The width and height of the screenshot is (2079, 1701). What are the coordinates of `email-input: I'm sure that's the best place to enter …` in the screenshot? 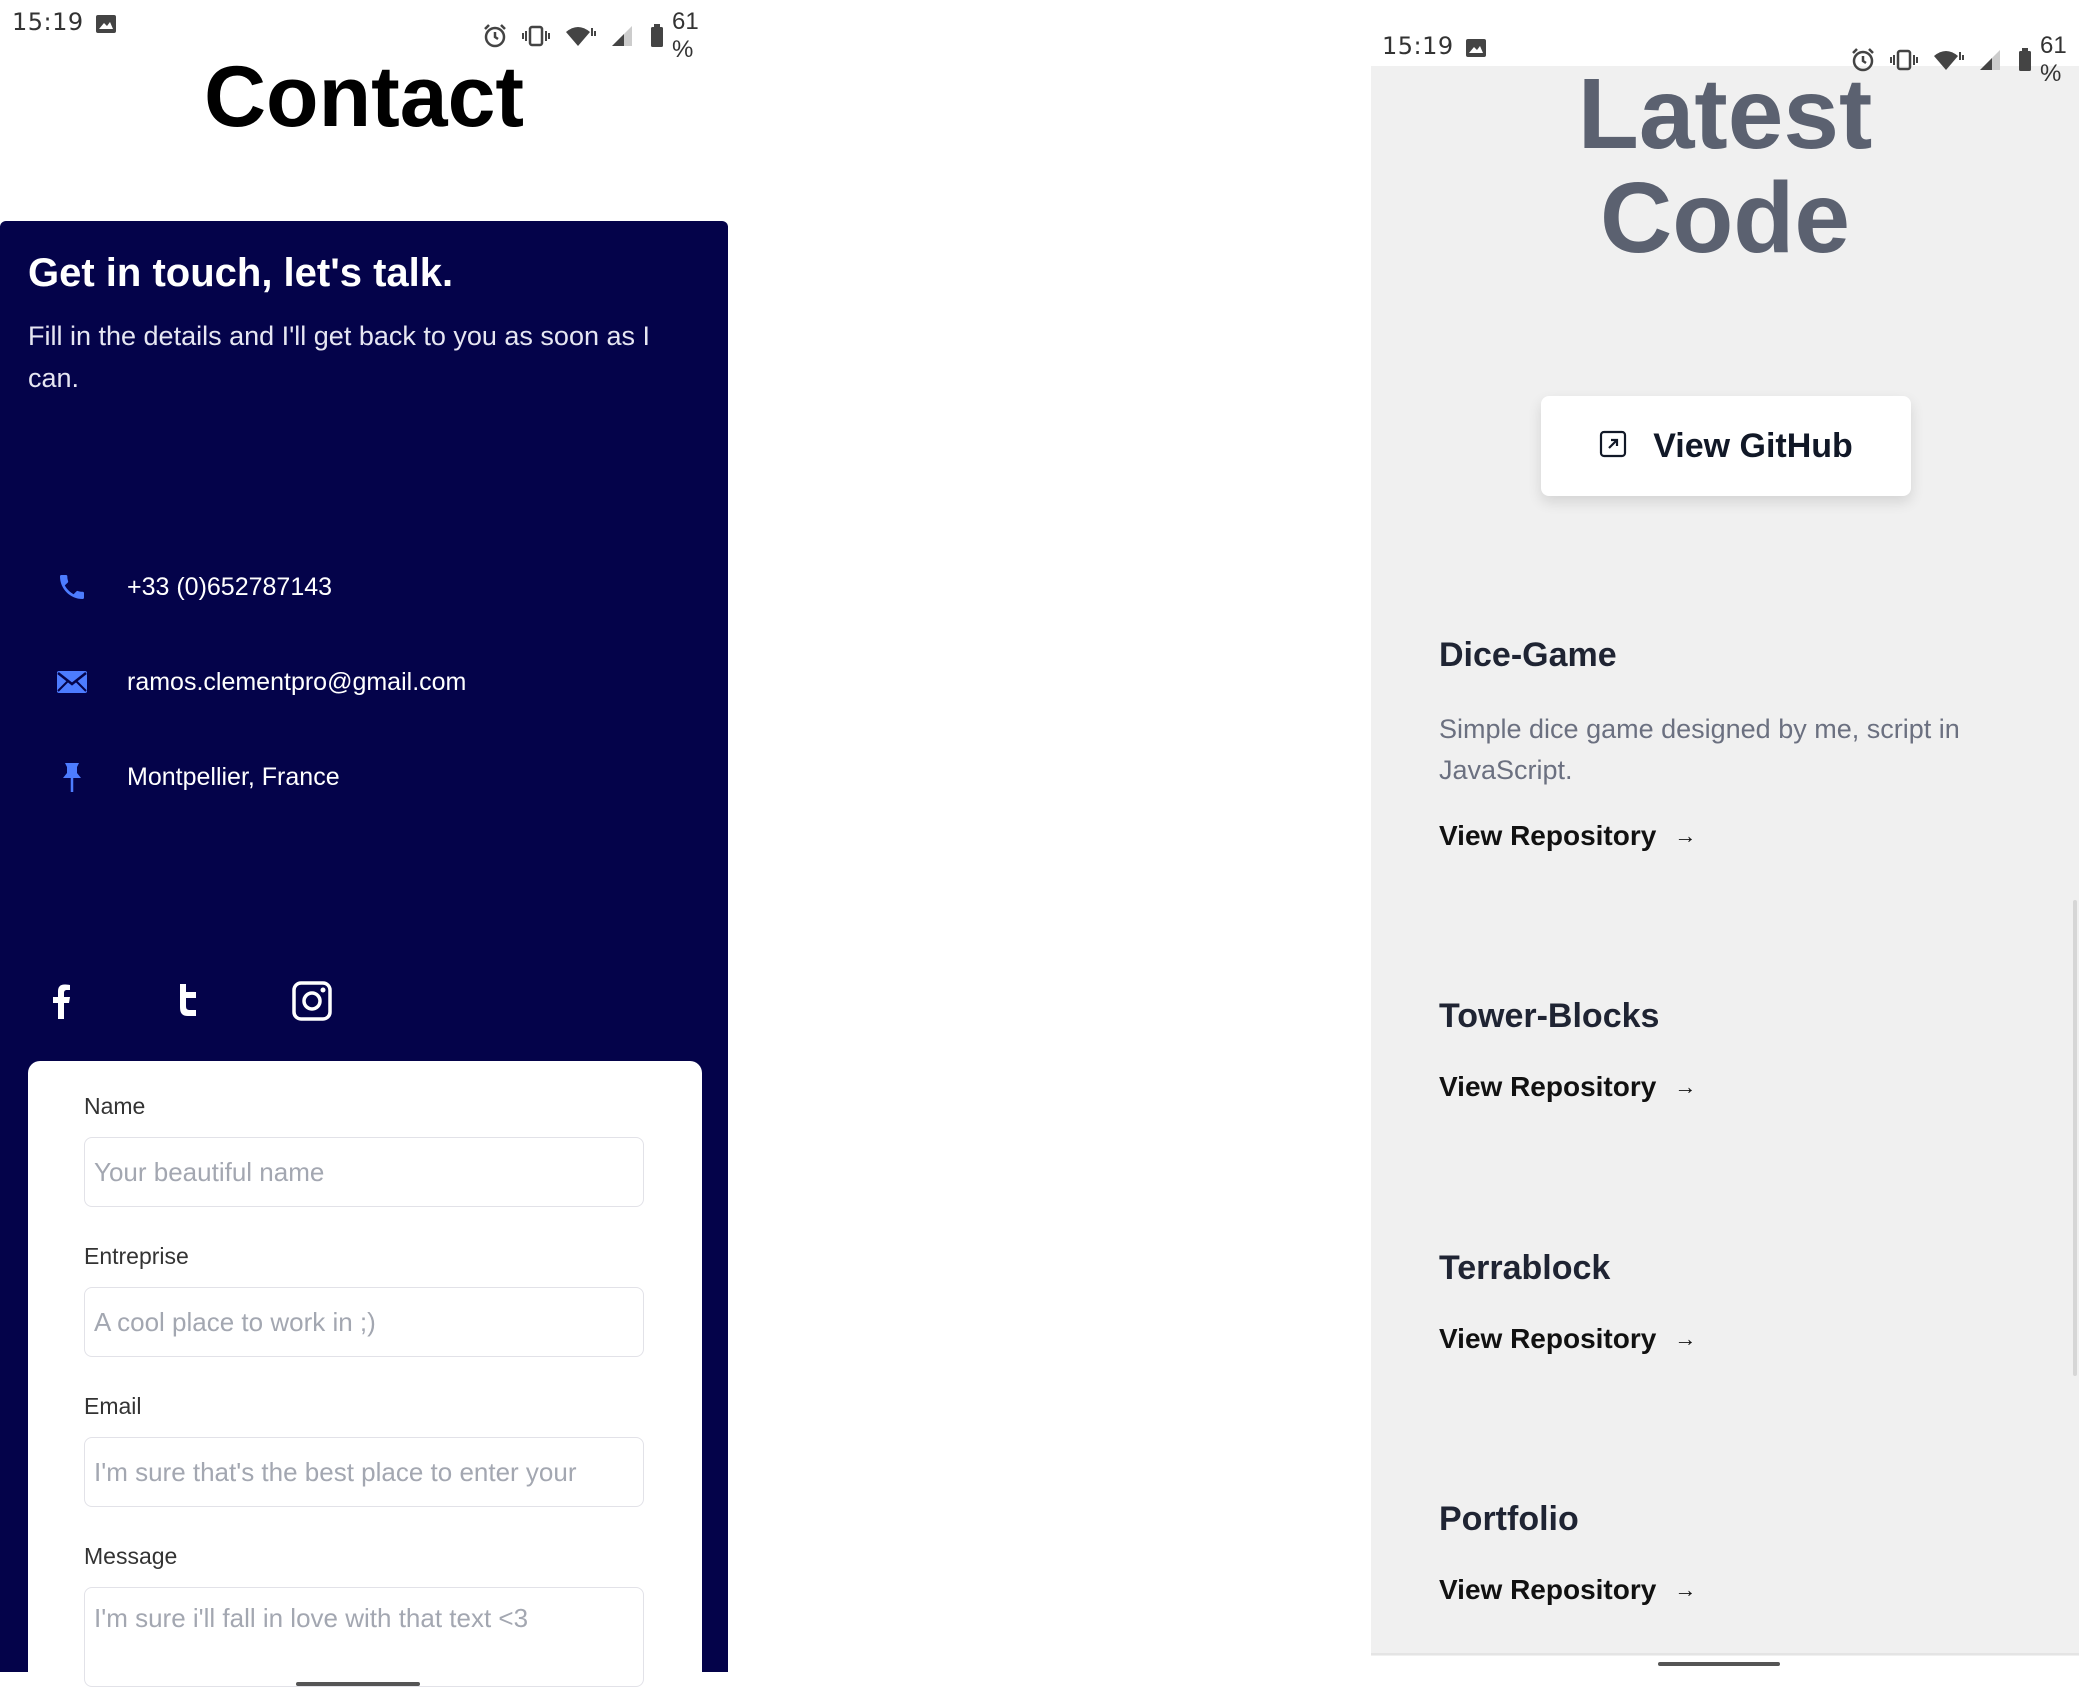 It's located at (364, 1472).